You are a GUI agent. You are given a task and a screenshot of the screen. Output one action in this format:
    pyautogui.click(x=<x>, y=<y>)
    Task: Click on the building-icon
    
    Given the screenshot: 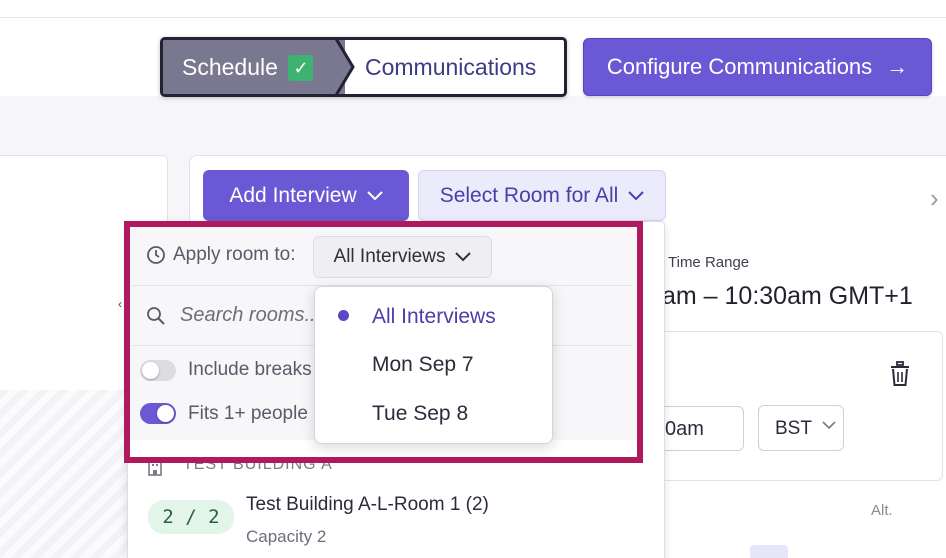 What is the action you would take?
    pyautogui.click(x=155, y=468)
    